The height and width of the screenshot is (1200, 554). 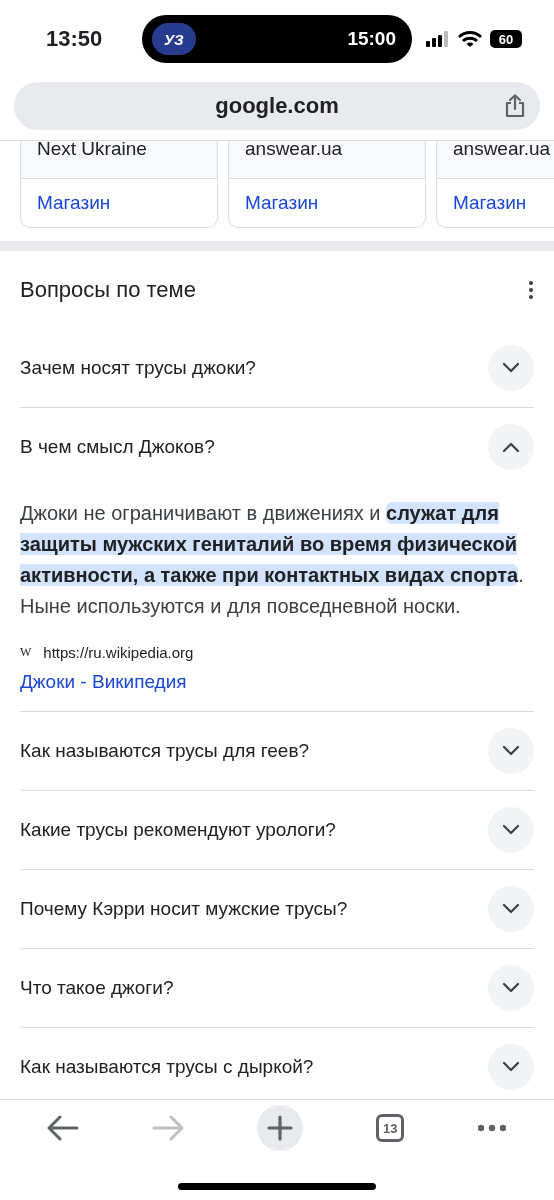 What do you see at coordinates (26, 652) in the screenshot?
I see `source-favicon: W` at bounding box center [26, 652].